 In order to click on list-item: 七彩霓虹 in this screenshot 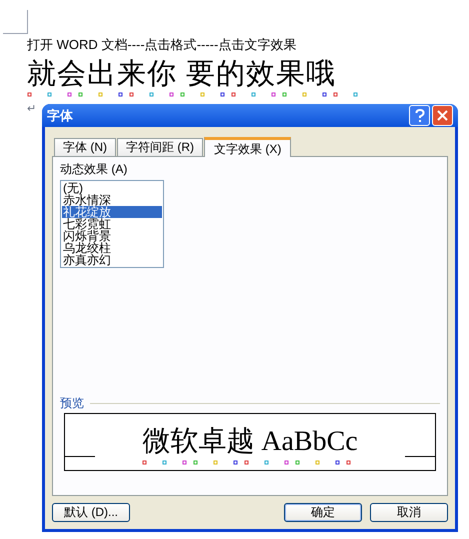, I will do `click(112, 224)`.